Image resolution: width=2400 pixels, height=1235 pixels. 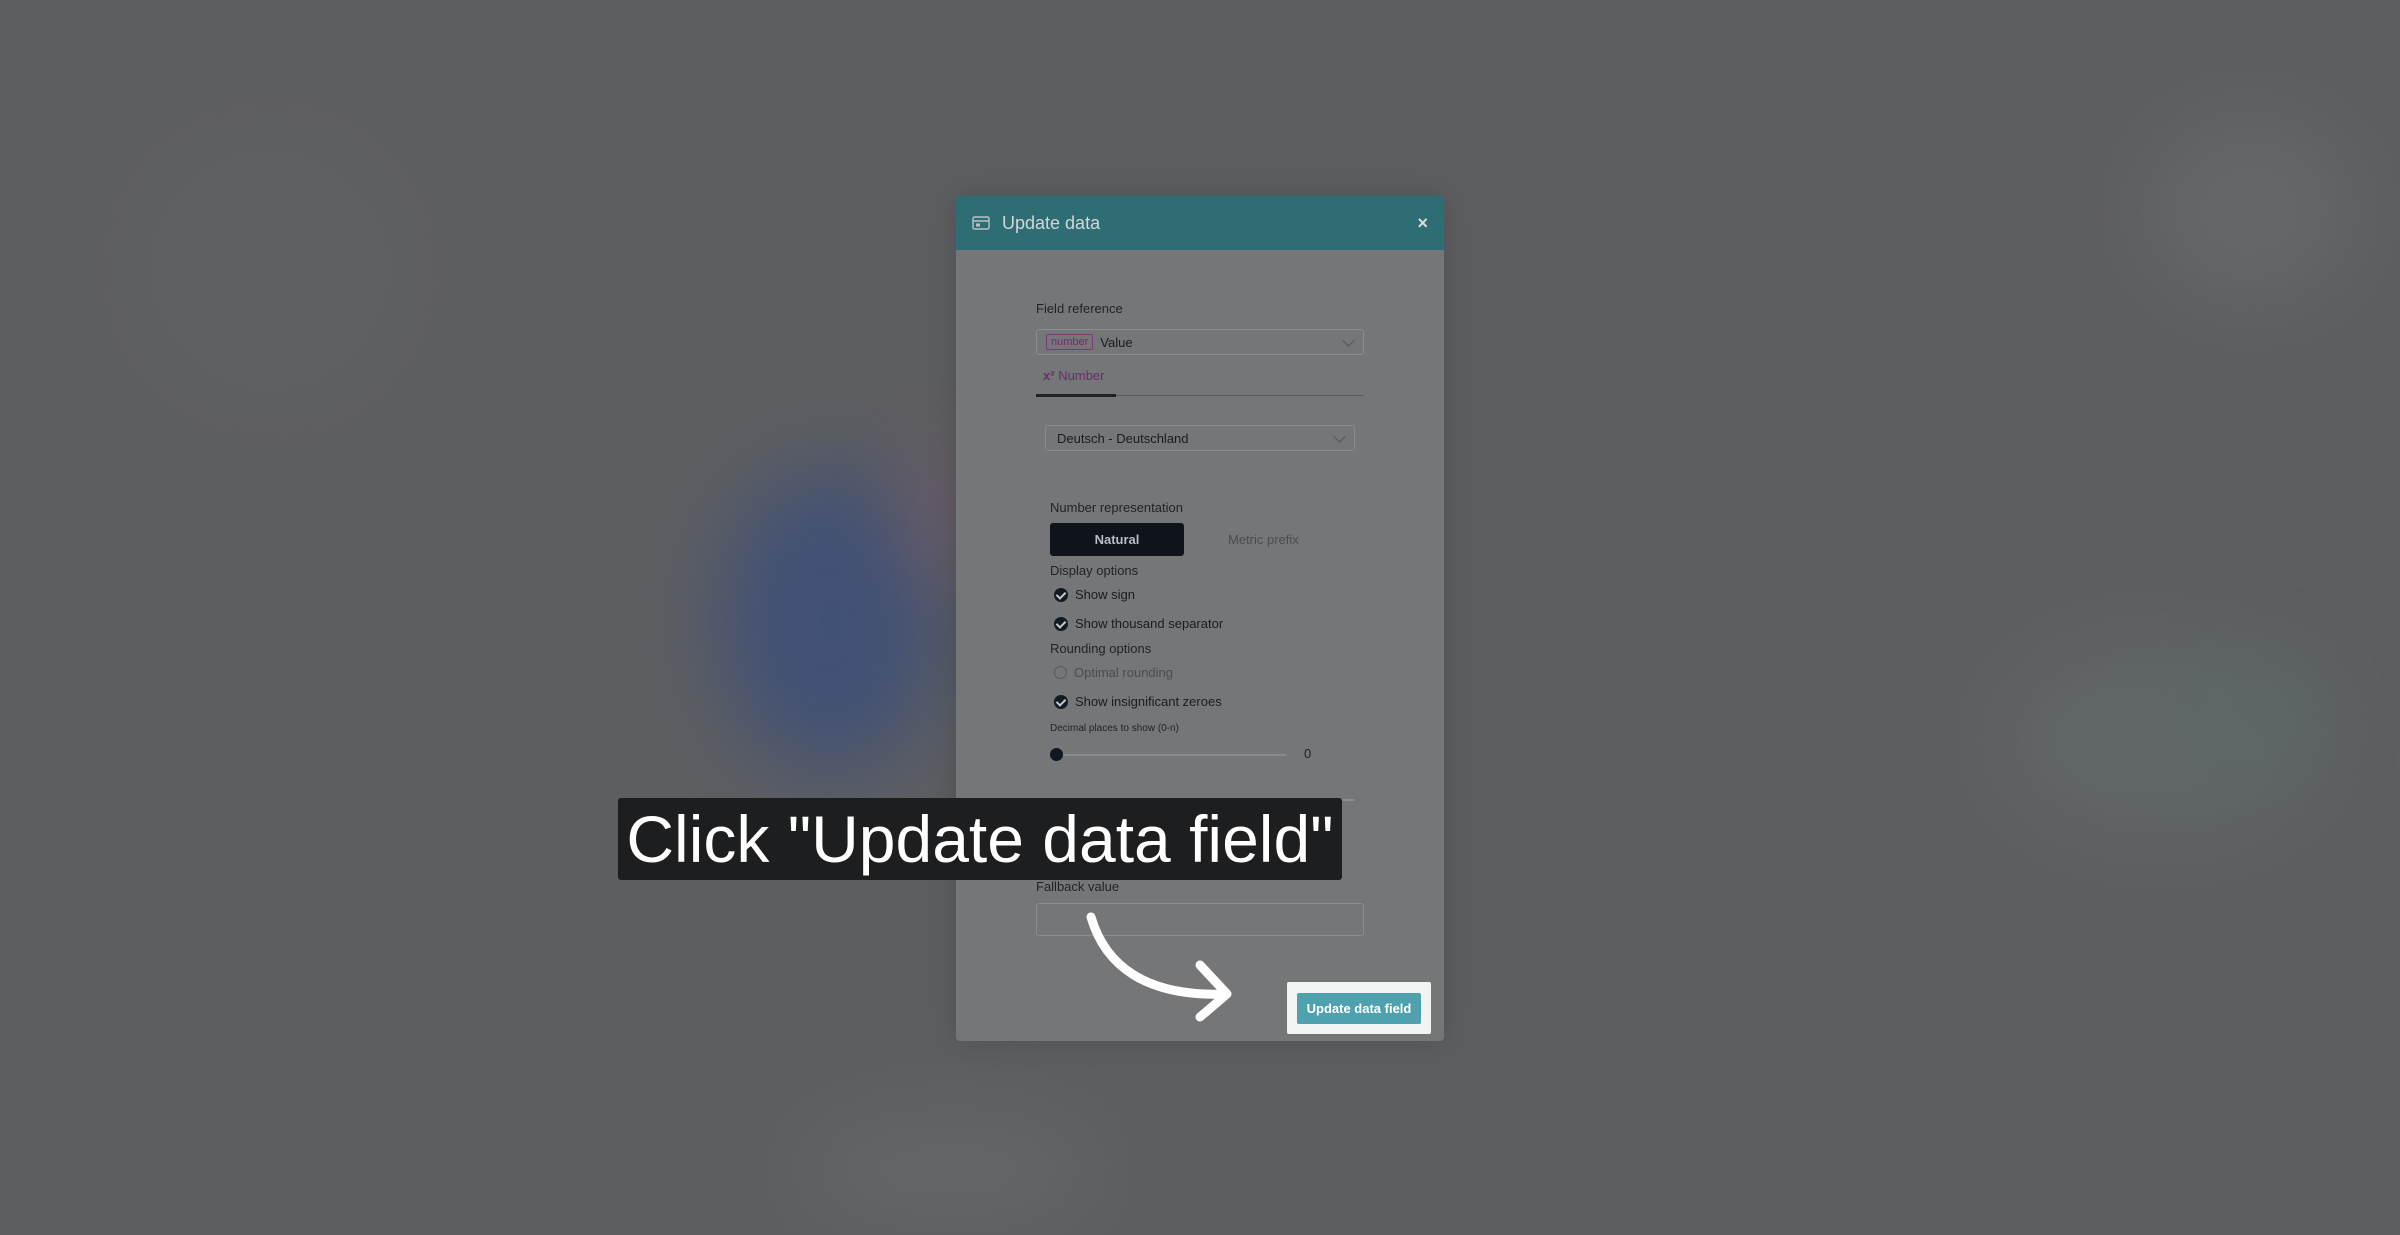 What do you see at coordinates (1051, 222) in the screenshot?
I see `modal-title: Update data` at bounding box center [1051, 222].